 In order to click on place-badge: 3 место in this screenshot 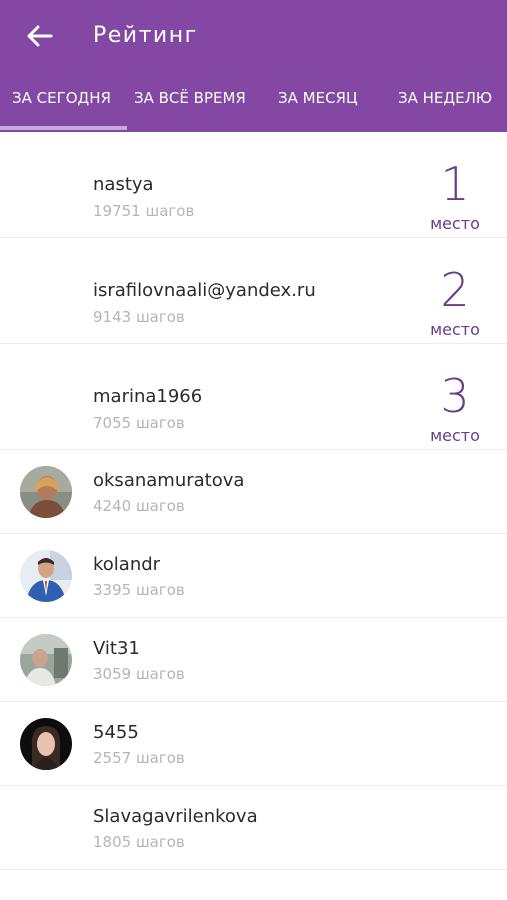, I will do `click(455, 409)`.